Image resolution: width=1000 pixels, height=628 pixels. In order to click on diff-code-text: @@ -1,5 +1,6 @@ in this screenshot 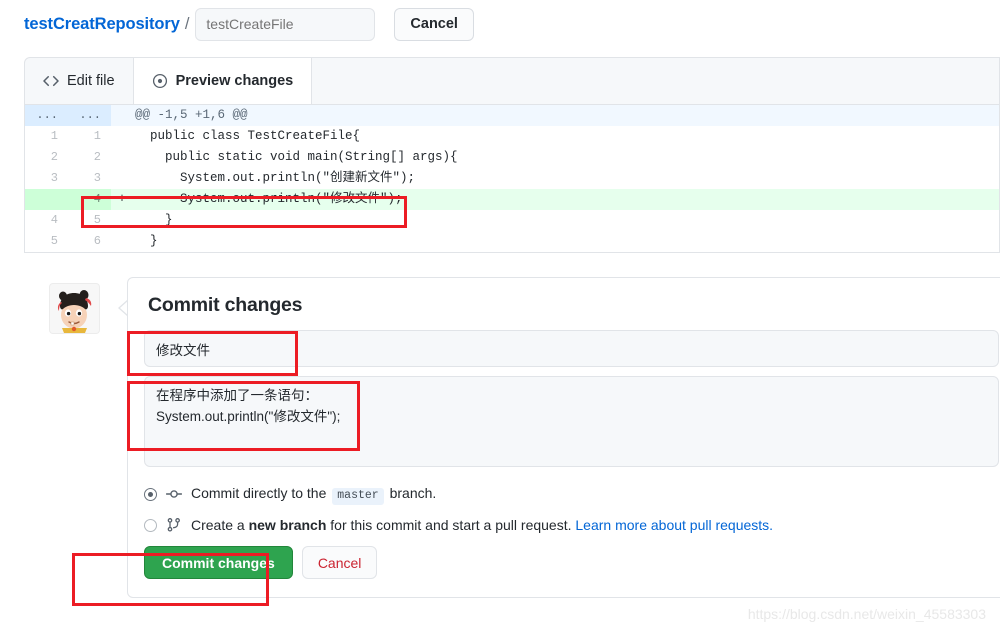, I will do `click(566, 115)`.